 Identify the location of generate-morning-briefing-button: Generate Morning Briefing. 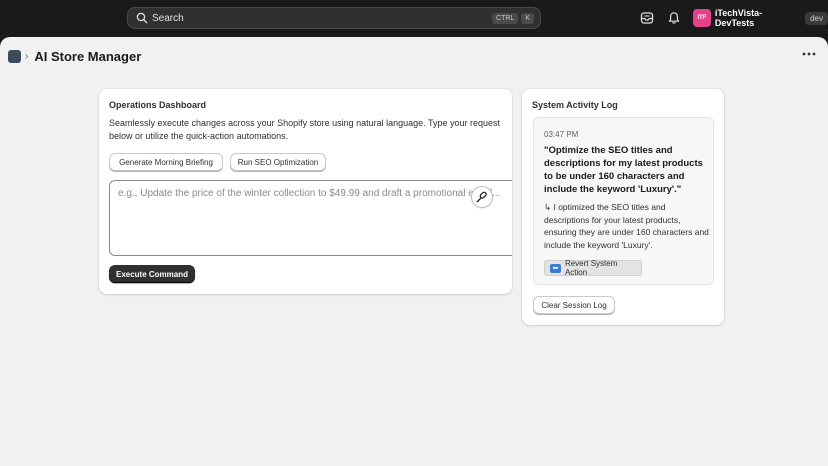
(166, 162).